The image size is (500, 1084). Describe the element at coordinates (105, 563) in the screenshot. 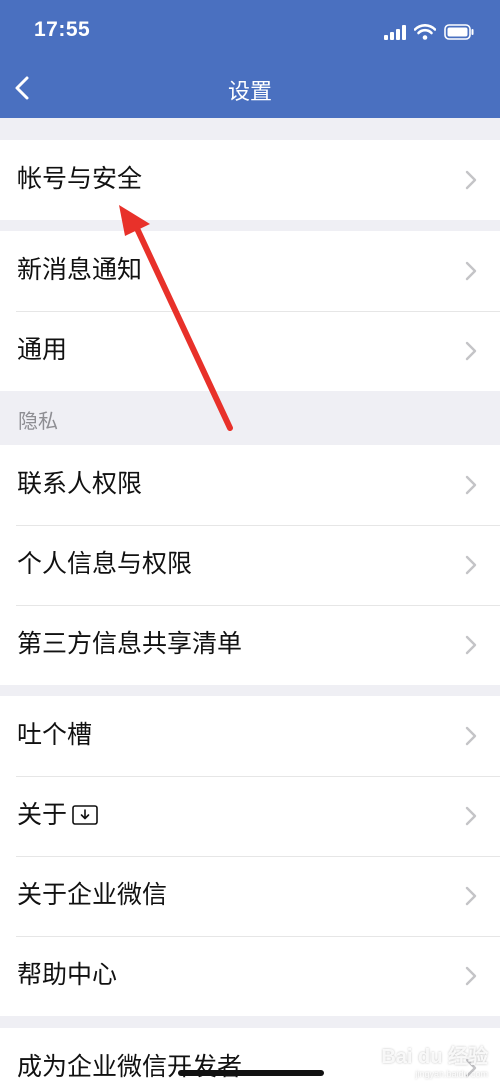

I see `settings-item-label: 个人信息与权限` at that location.